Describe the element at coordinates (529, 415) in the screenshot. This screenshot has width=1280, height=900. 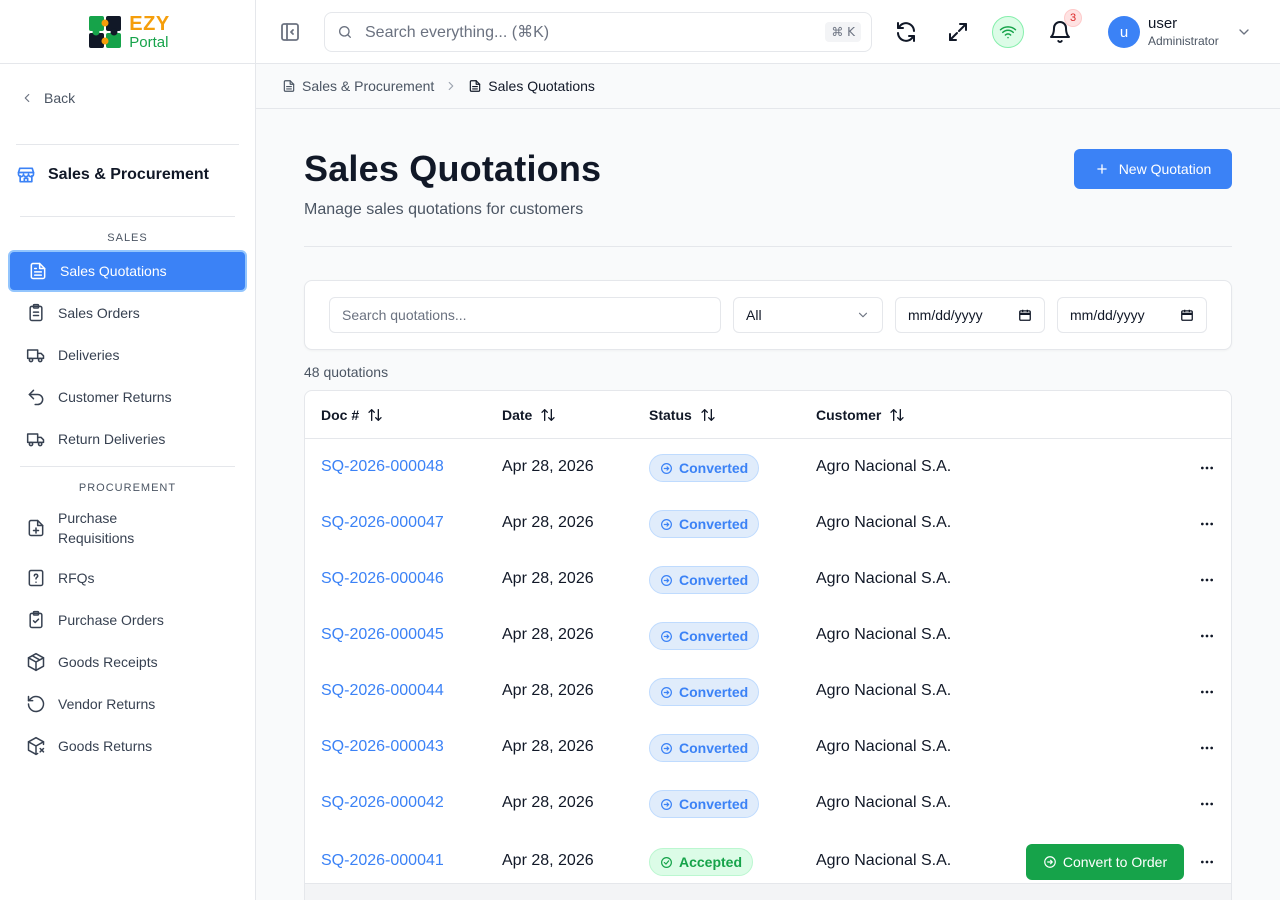
I see `column-header-date: Date` at that location.